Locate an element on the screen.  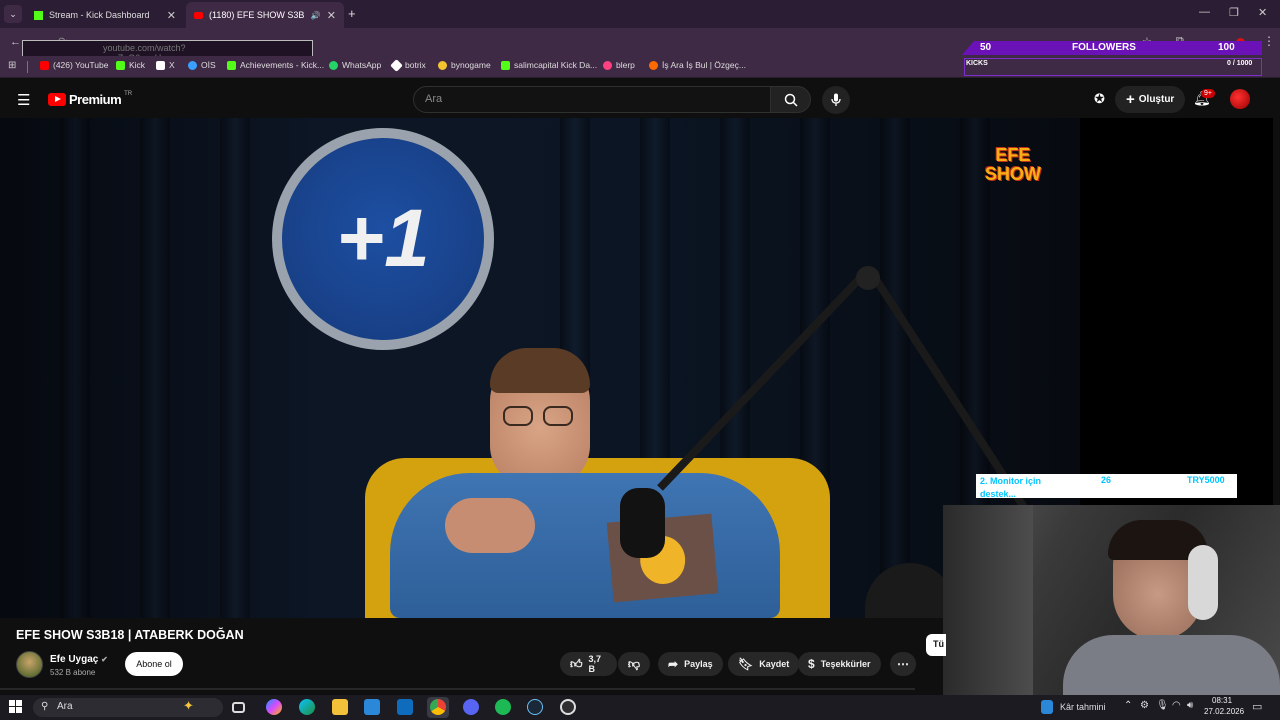
wifi-icon: ◠ is located at coordinates (1176, 705).